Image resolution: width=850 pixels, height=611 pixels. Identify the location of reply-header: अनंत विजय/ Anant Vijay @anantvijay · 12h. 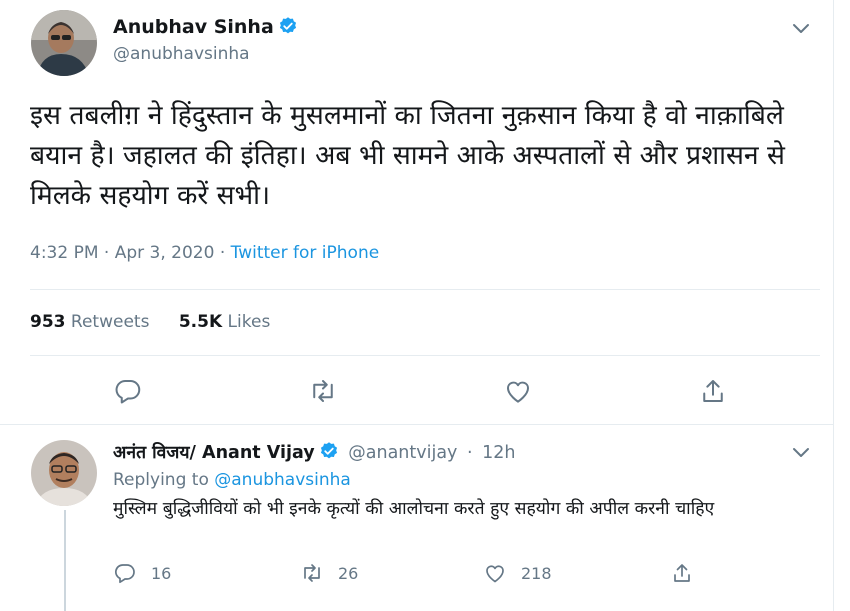
(314, 453).